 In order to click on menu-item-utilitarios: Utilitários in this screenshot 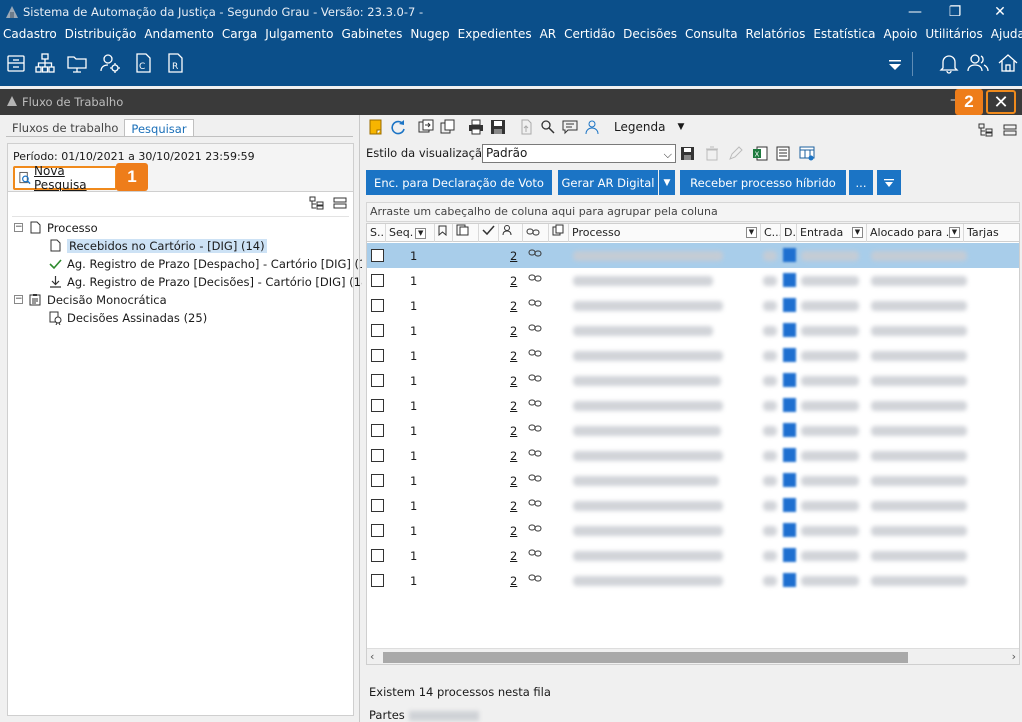, I will do `click(953, 34)`.